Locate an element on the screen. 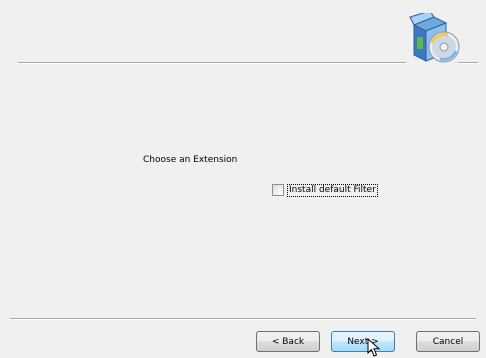 The height and width of the screenshot is (358, 486). footer-divider is located at coordinates (243, 318).